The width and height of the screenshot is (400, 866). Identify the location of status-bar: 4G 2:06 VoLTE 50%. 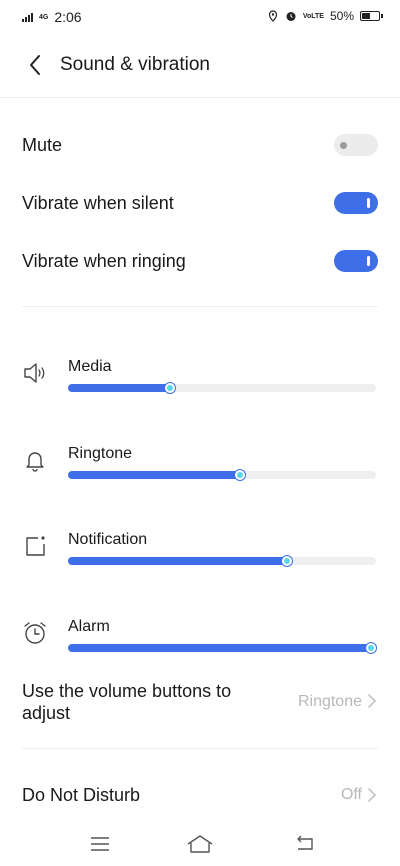
(200, 17).